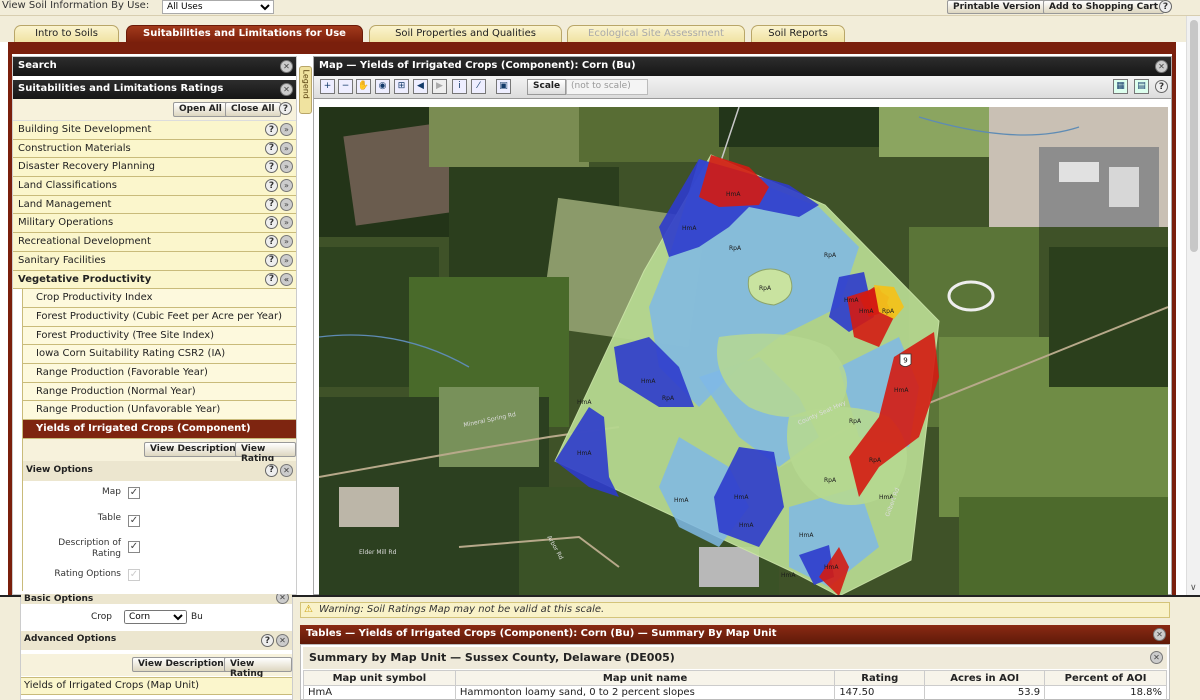 The image size is (1200, 700). Describe the element at coordinates (134, 492) in the screenshot. I see `map-checkbox: ✓` at that location.